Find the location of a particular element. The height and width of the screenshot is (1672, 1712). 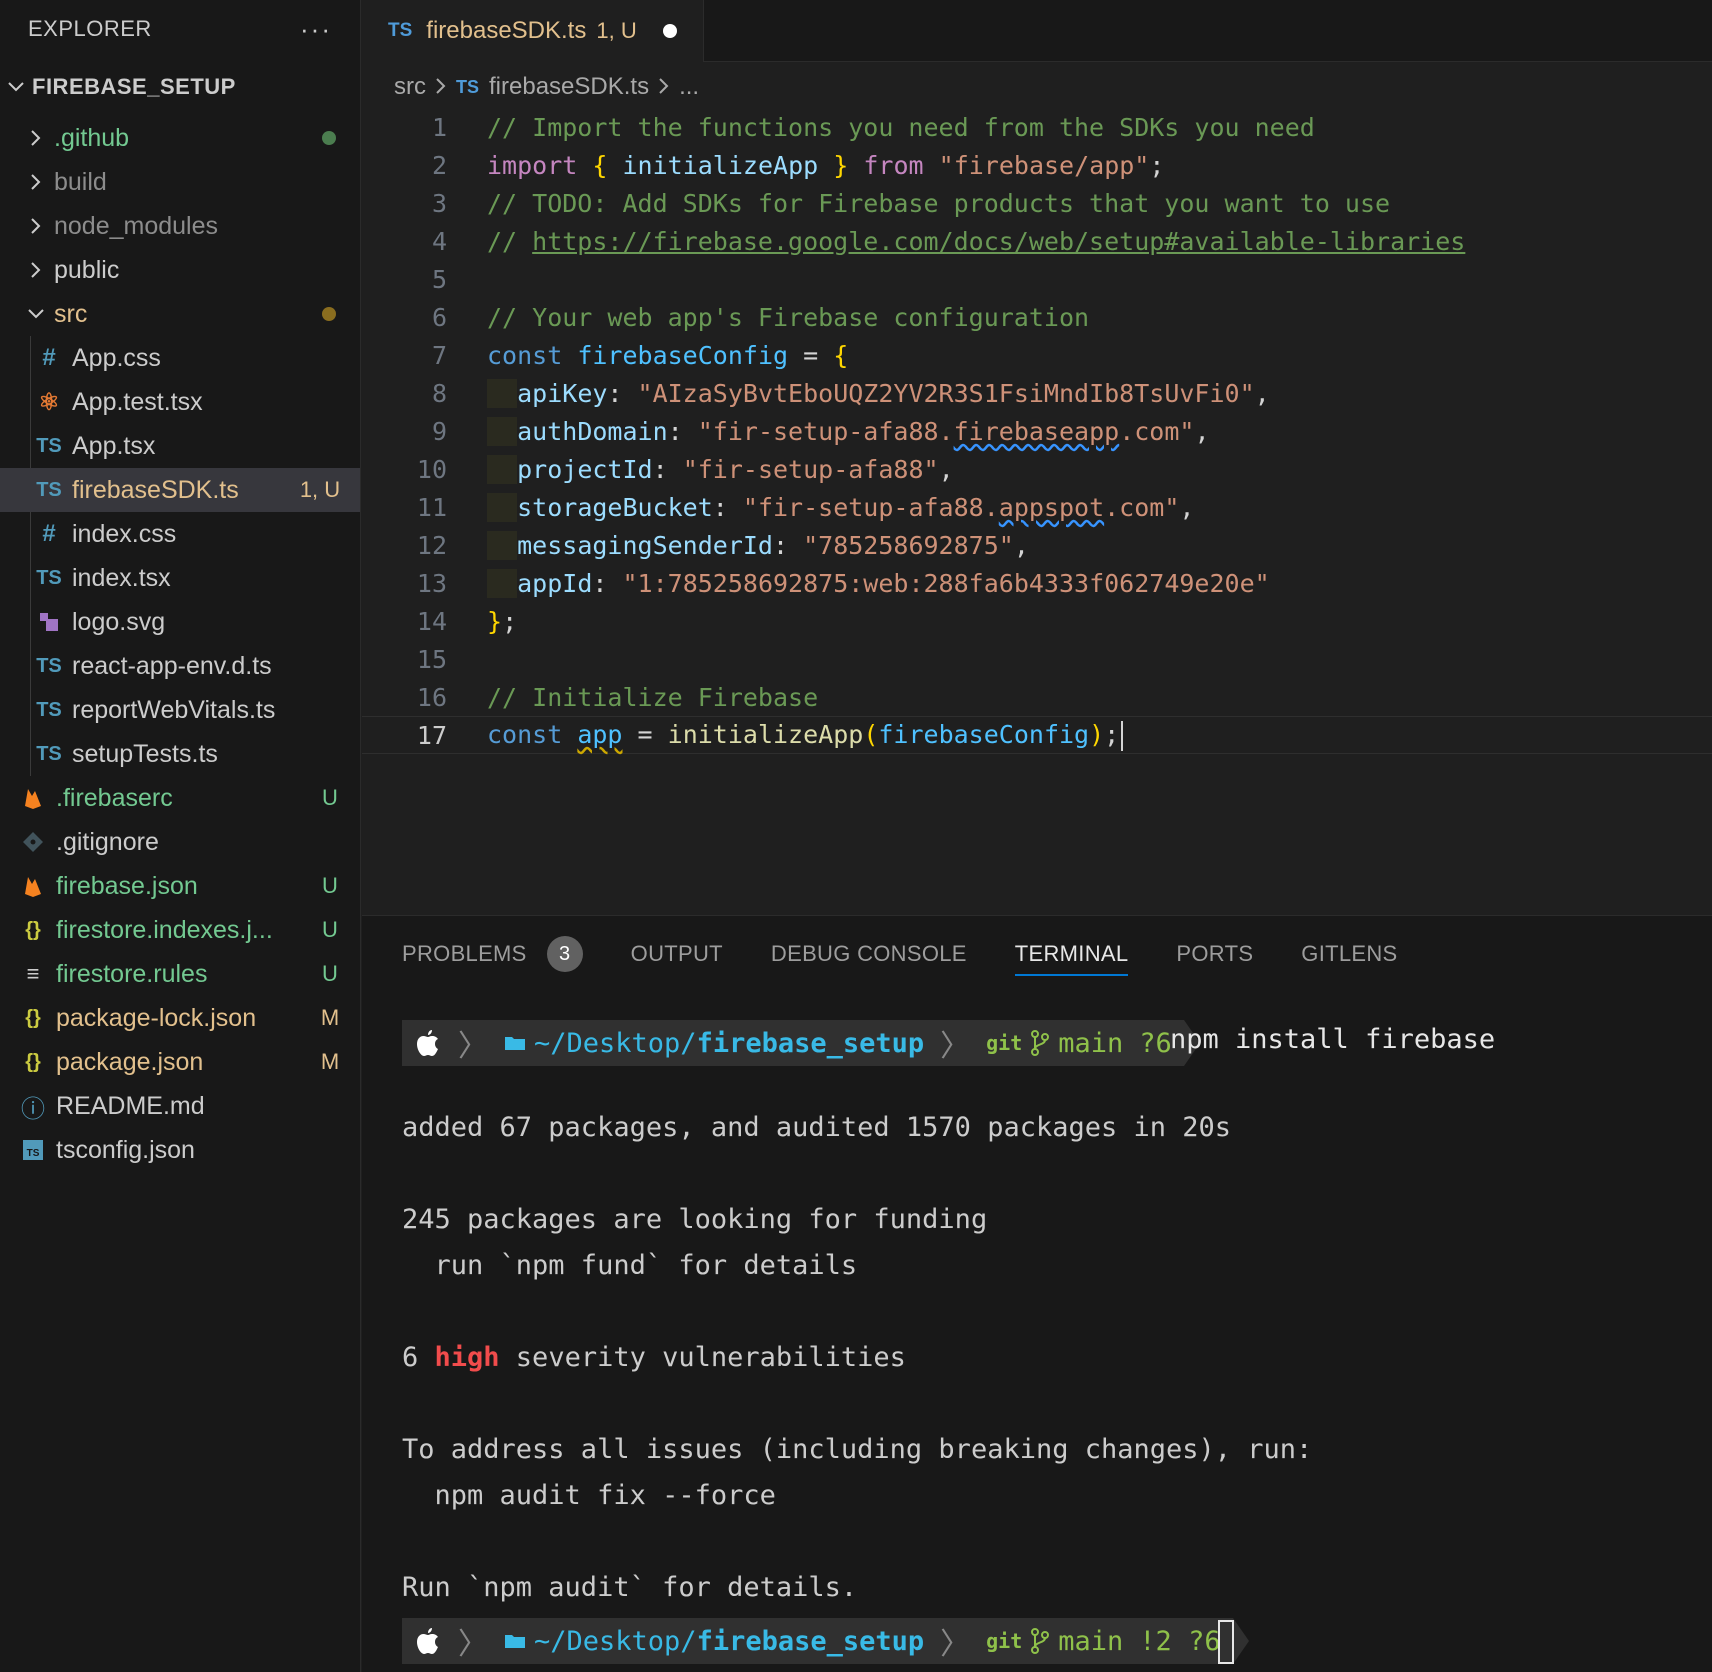

code-string-spelling: firebaseapp is located at coordinates (1036, 431).